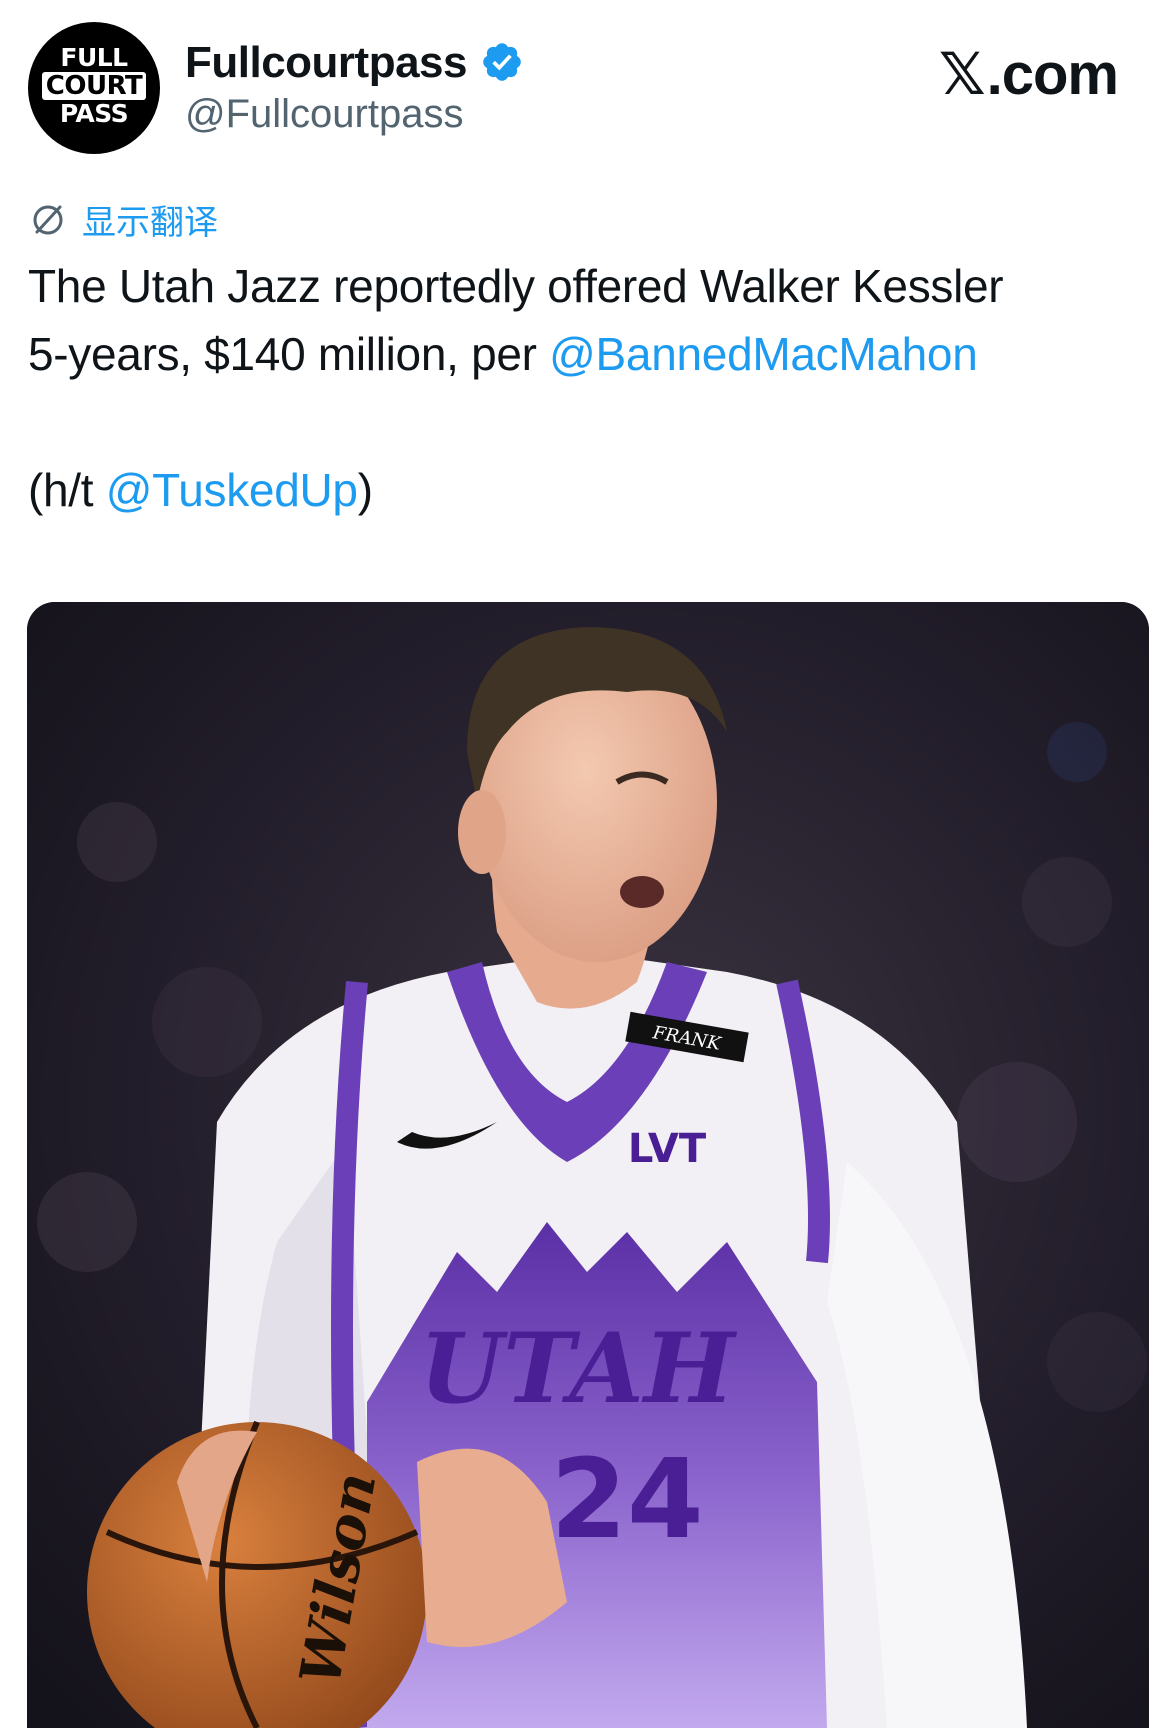  Describe the element at coordinates (583, 490) in the screenshot. I see `tweet-line-3: (h/t @TuskedUp)` at that location.